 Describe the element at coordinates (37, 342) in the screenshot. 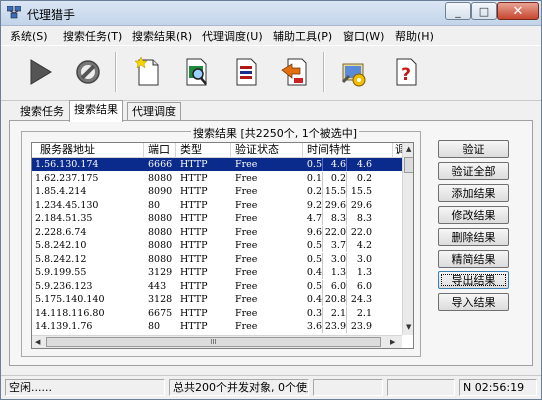

I see `scroll-left-icon: ◀` at that location.